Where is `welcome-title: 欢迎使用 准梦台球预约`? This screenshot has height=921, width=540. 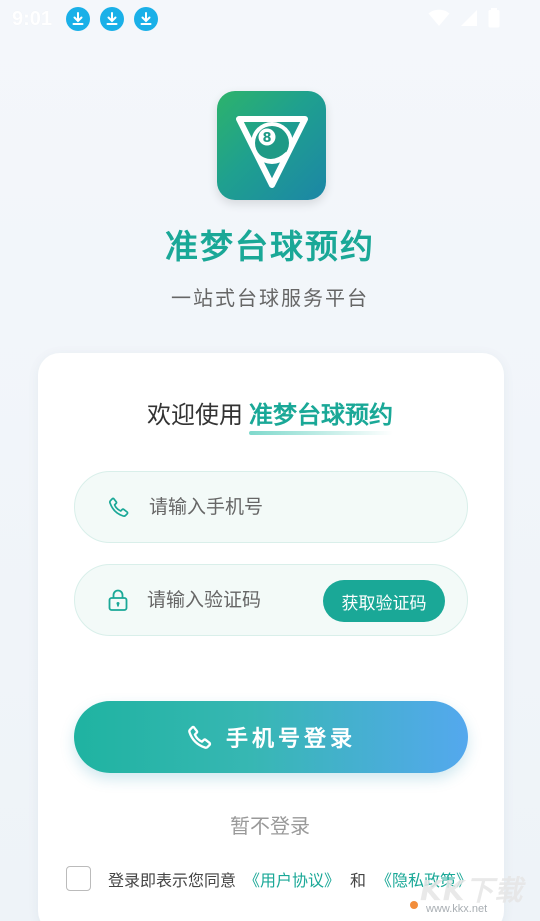
welcome-title: 欢迎使用 准梦台球预约 is located at coordinates (270, 412).